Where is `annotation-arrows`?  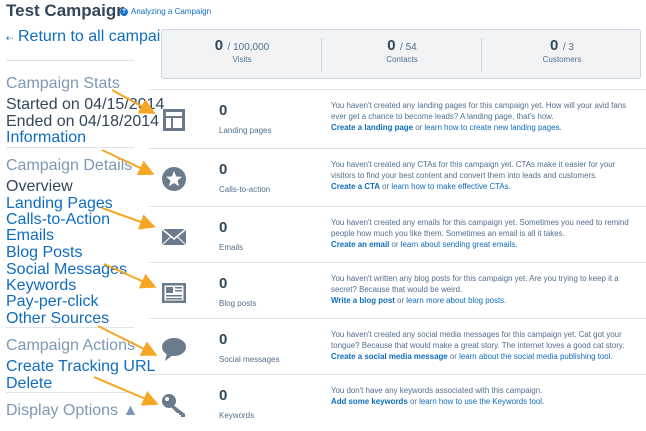
annotation-arrows is located at coordinates (126, 247).